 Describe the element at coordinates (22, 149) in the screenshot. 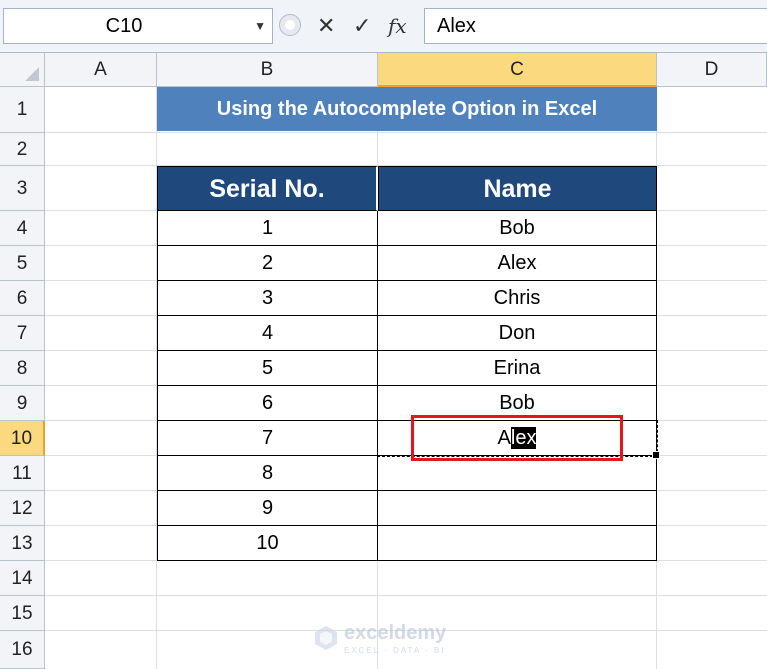

I see `row-header-2: 2` at that location.